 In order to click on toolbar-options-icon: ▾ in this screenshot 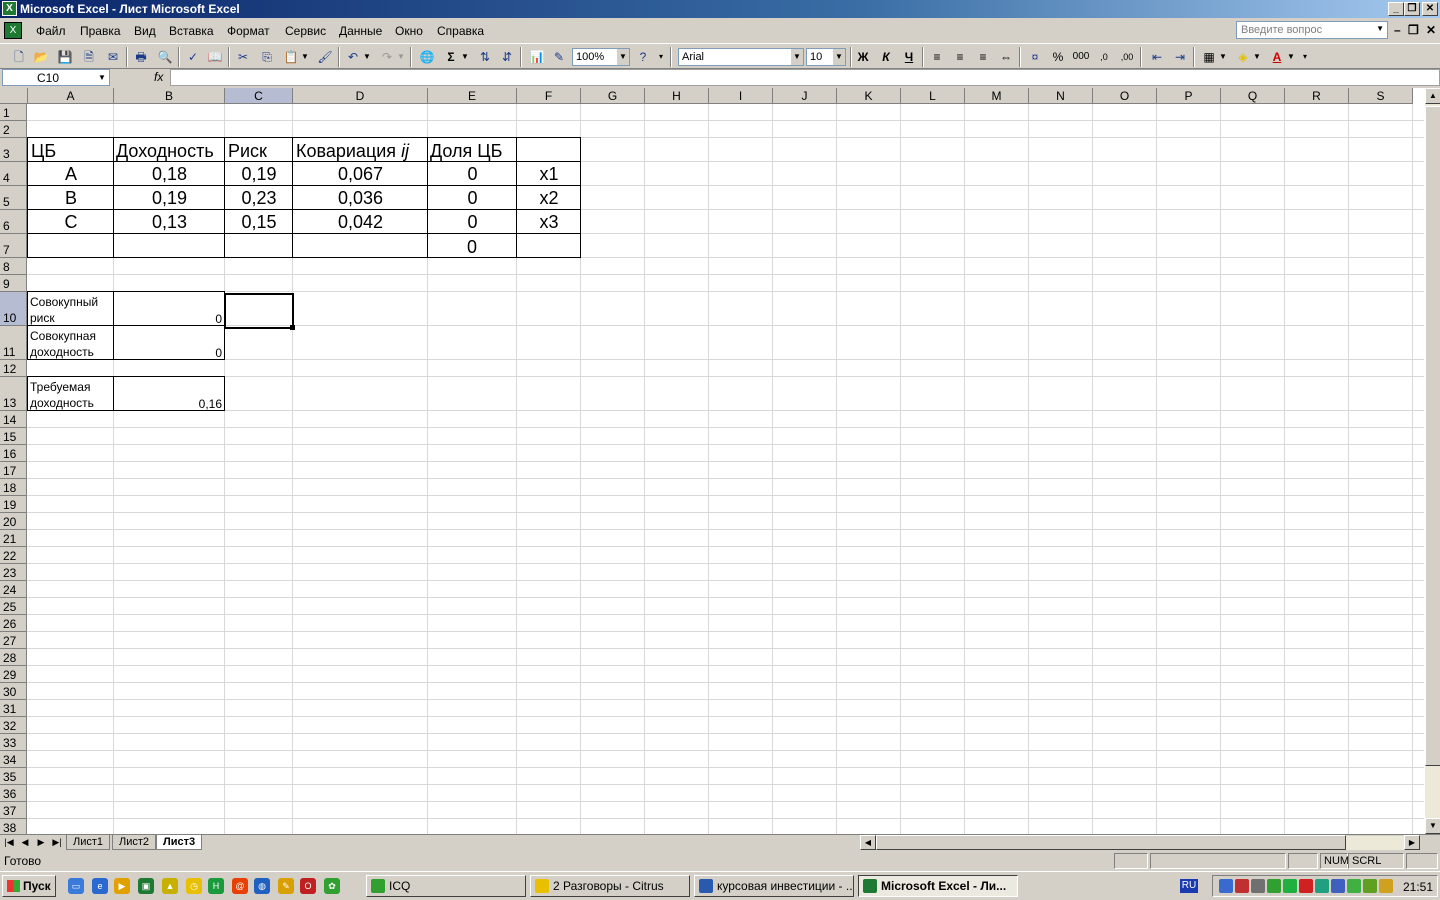, I will do `click(661, 57)`.